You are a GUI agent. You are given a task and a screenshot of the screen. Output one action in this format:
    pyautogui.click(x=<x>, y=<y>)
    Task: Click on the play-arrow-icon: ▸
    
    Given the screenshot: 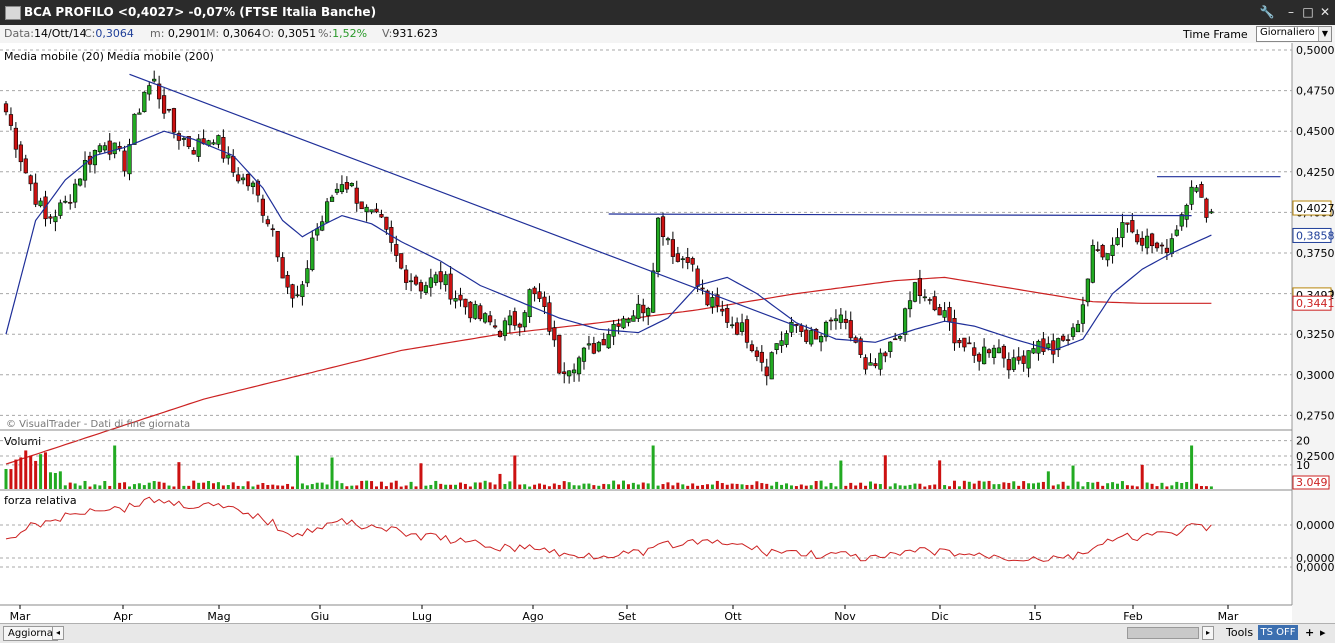 What is the action you would take?
    pyautogui.click(x=1323, y=632)
    